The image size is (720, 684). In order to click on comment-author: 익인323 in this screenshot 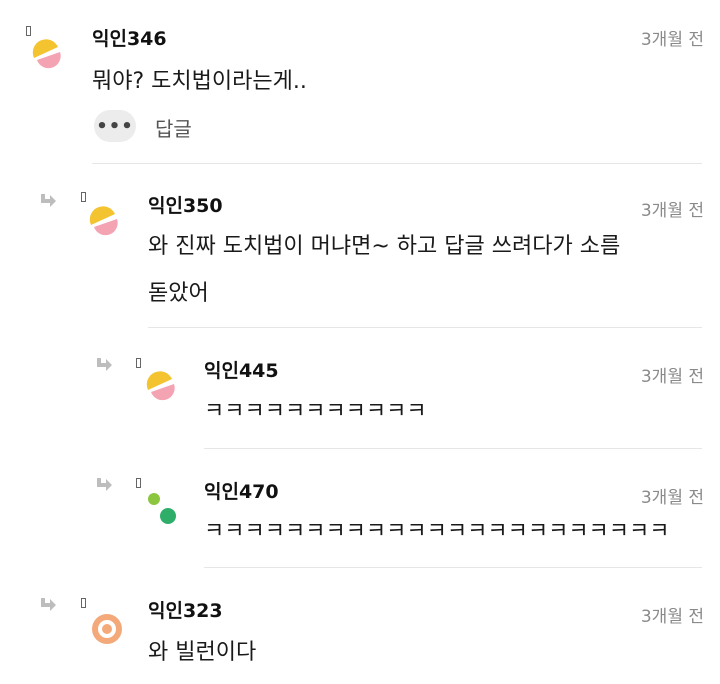, I will do `click(185, 609)`.